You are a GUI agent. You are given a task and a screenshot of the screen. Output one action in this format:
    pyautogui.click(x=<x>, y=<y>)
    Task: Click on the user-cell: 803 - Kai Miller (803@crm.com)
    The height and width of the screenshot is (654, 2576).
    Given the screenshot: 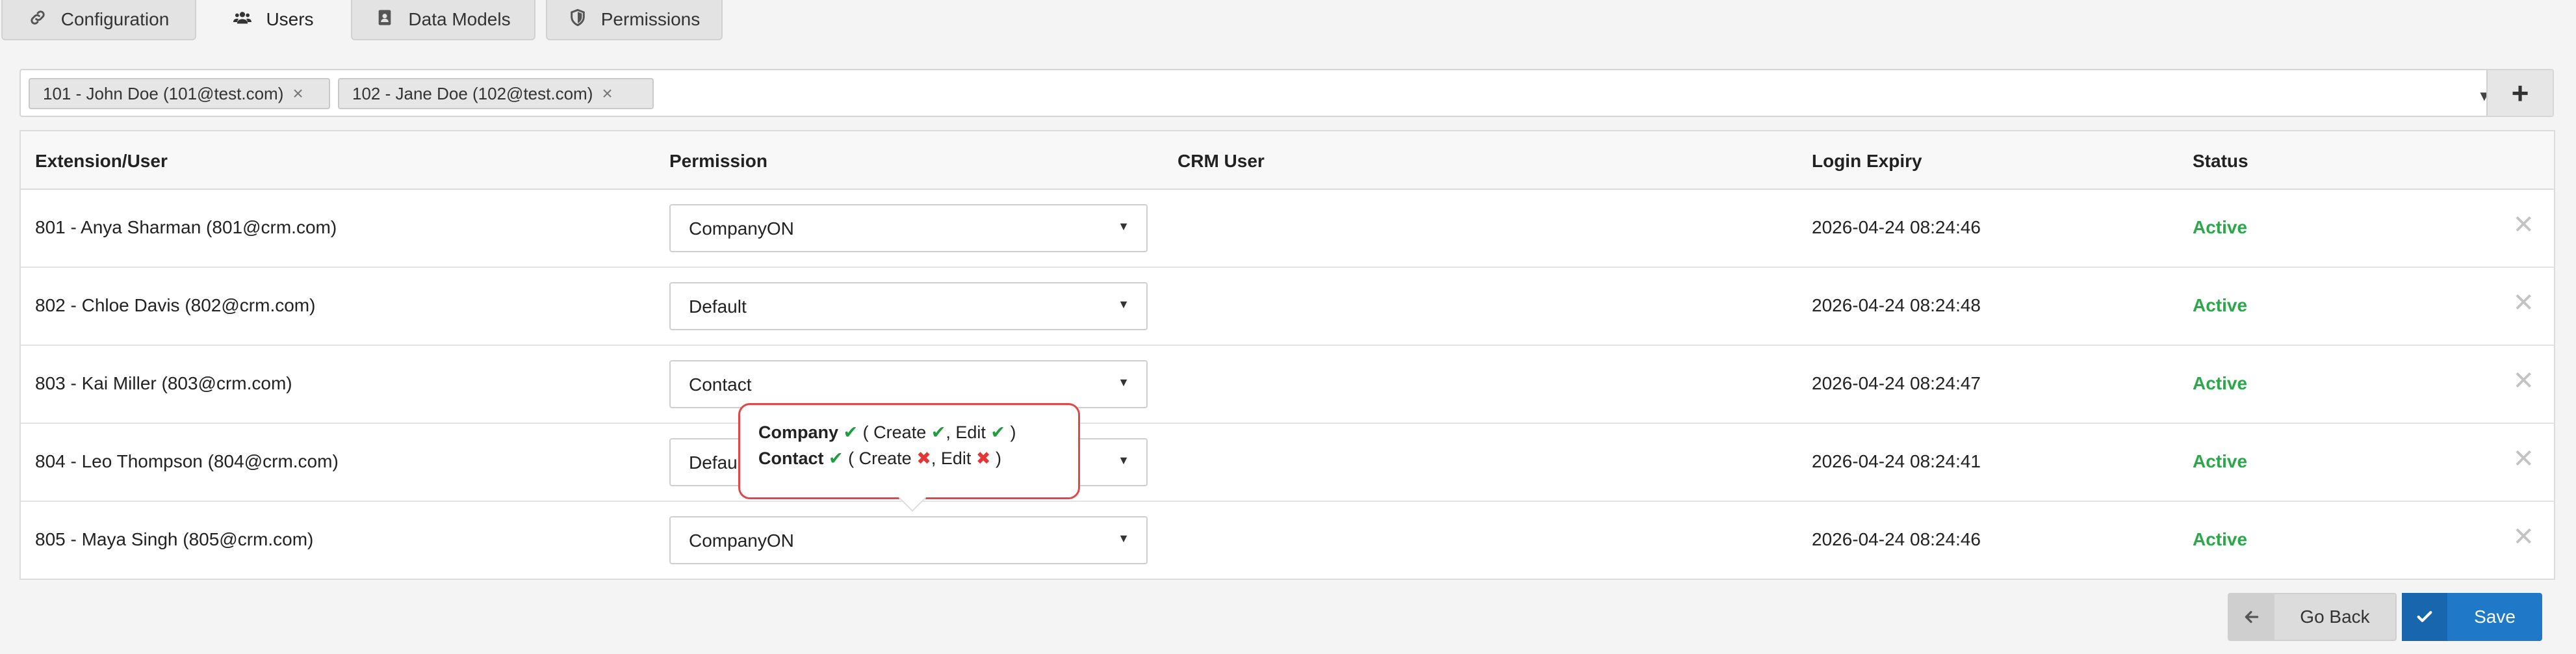 What is the action you would take?
    pyautogui.click(x=164, y=383)
    